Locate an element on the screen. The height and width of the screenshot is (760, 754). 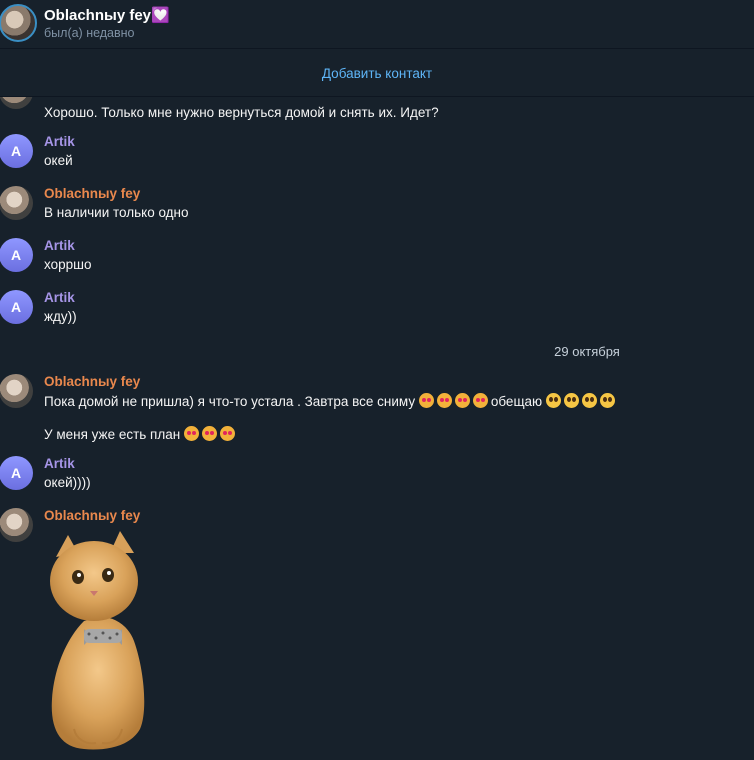
chat-header: Oblachnыy fey💟 был(а) недавно is located at coordinates (377, 24).